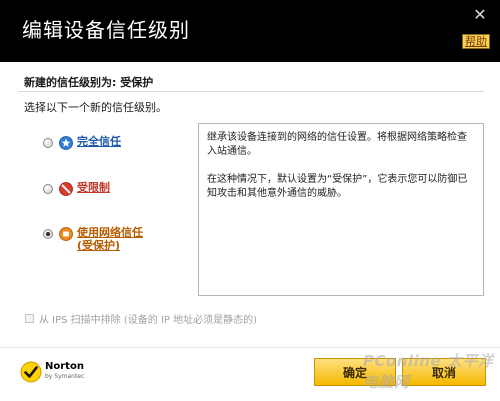 The width and height of the screenshot is (500, 401). I want to click on shield-star-icon, so click(66, 143).